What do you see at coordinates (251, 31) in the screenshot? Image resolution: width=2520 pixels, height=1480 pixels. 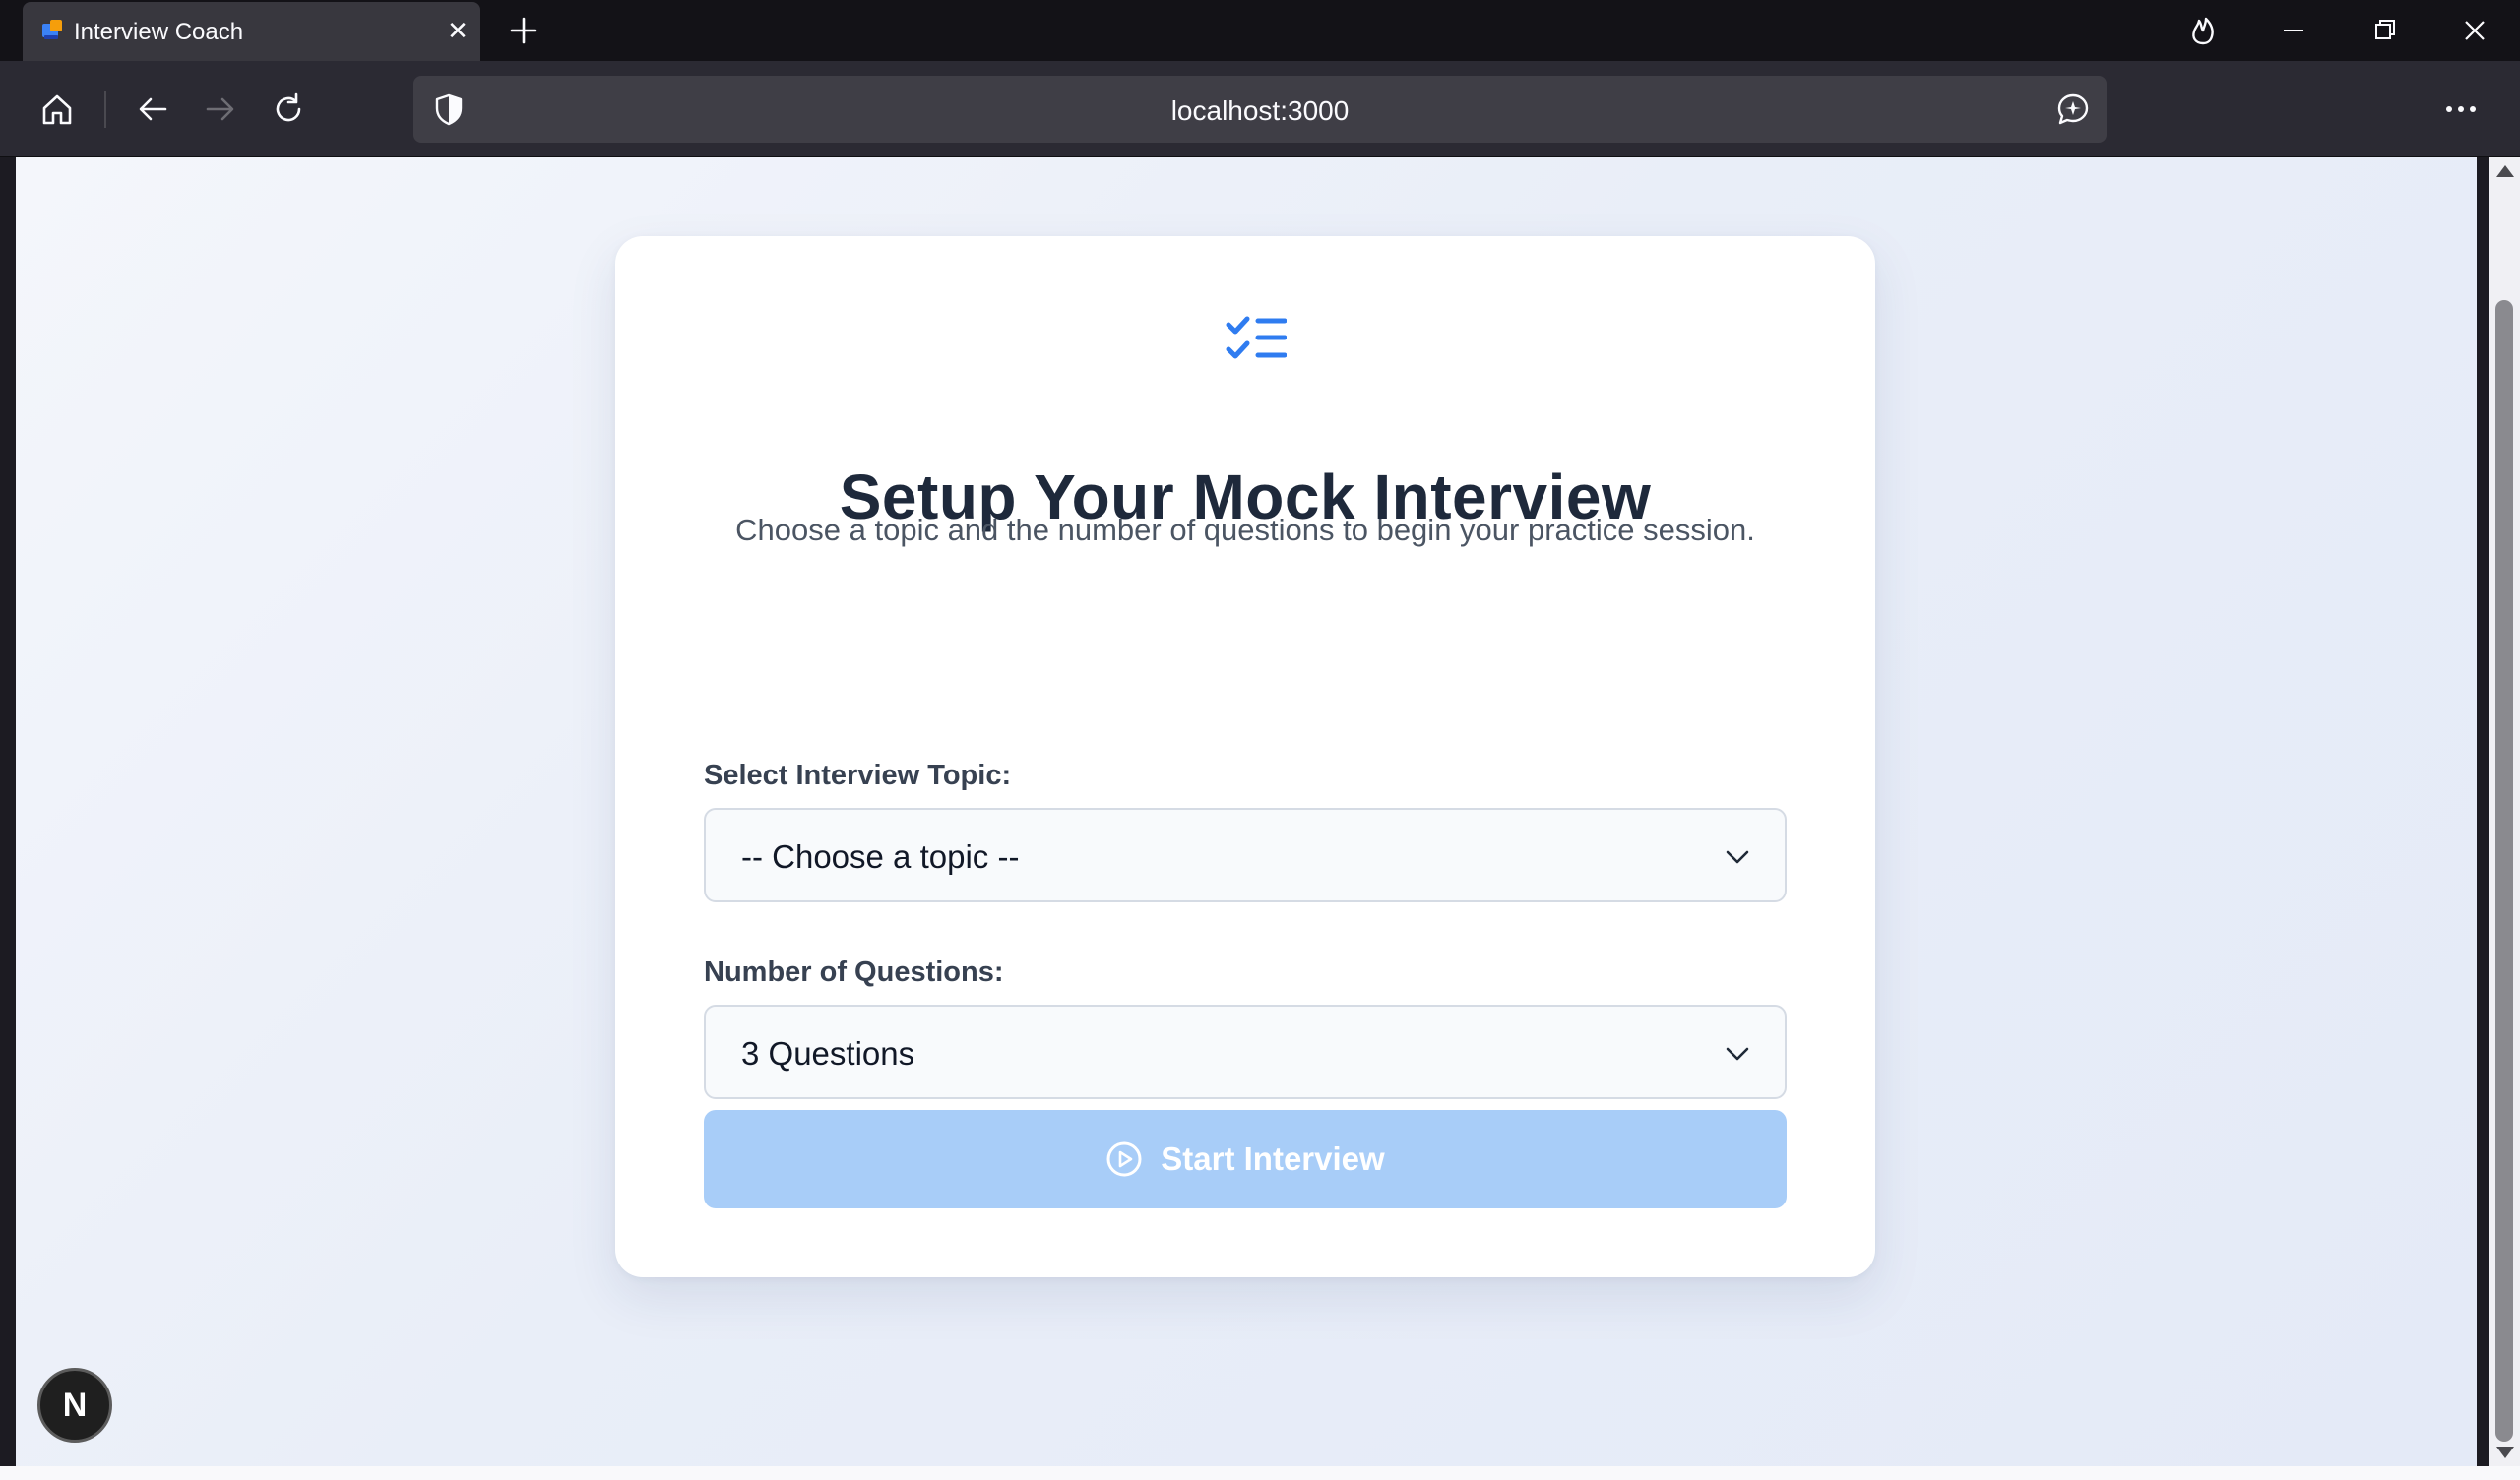 I see `tab-interview-coach: Interview Coach ✕` at bounding box center [251, 31].